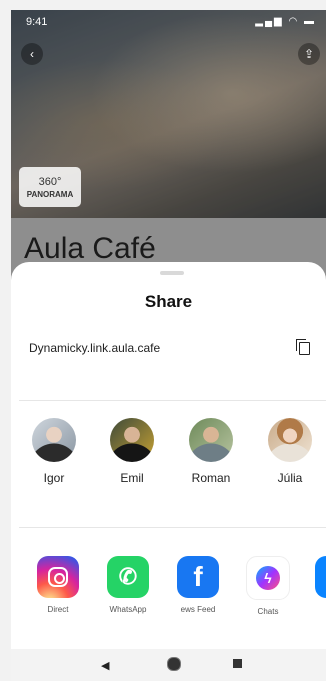  Describe the element at coordinates (90, 248) in the screenshot. I see `venue-title: Aula Café` at that location.